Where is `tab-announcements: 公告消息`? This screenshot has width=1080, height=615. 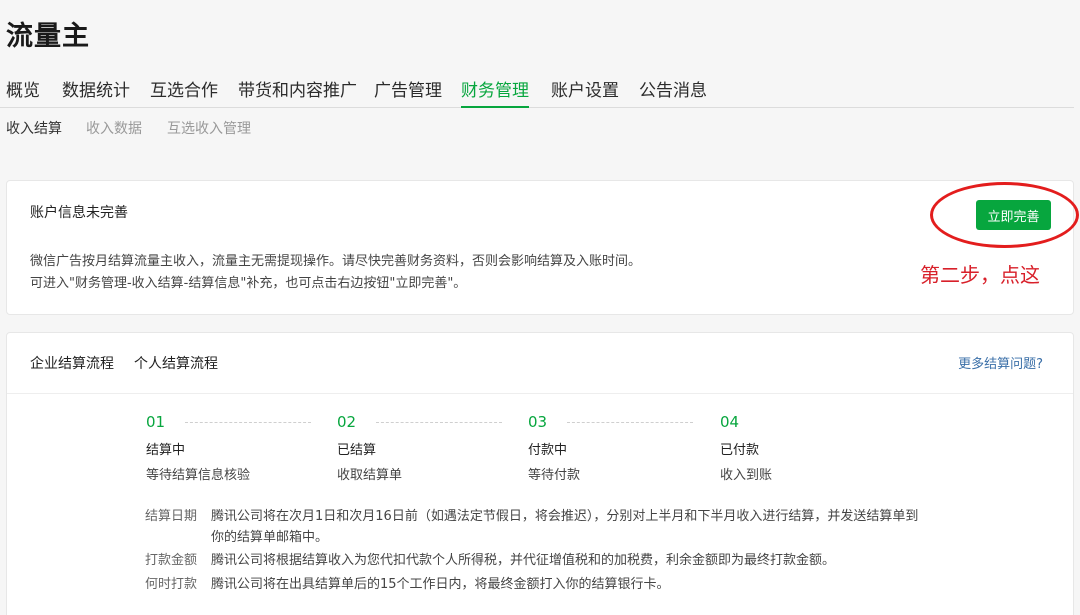 tab-announcements: 公告消息 is located at coordinates (673, 92).